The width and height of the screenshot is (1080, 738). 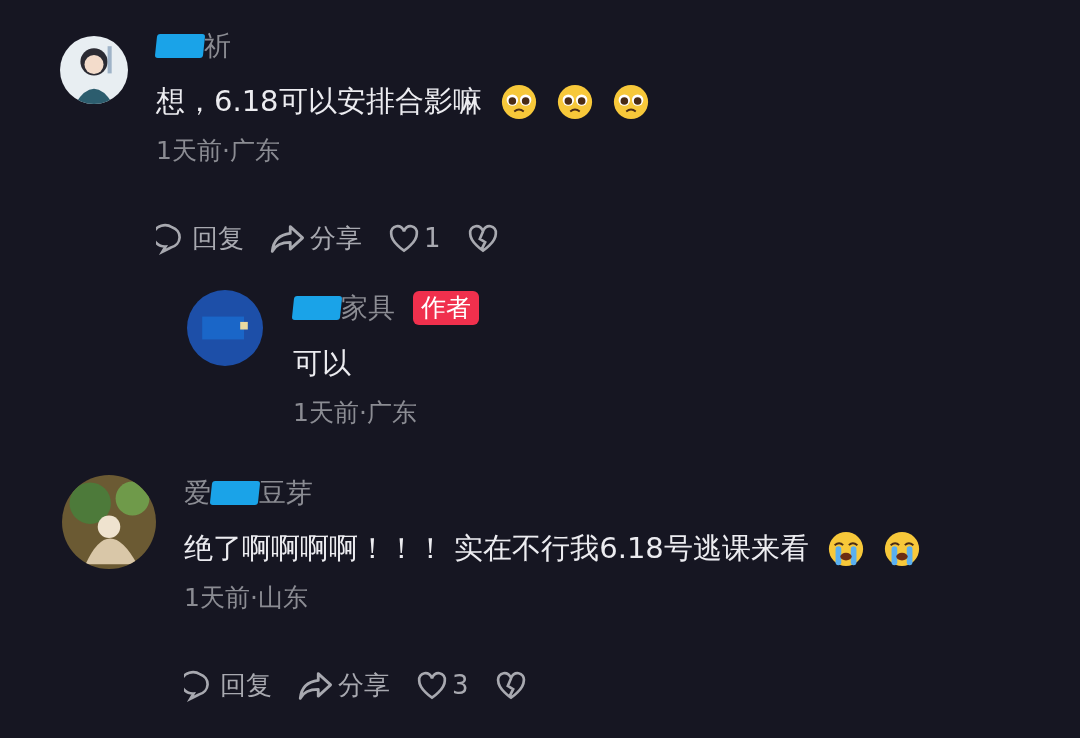 What do you see at coordinates (197, 492) in the screenshot?
I see `username: 爱` at bounding box center [197, 492].